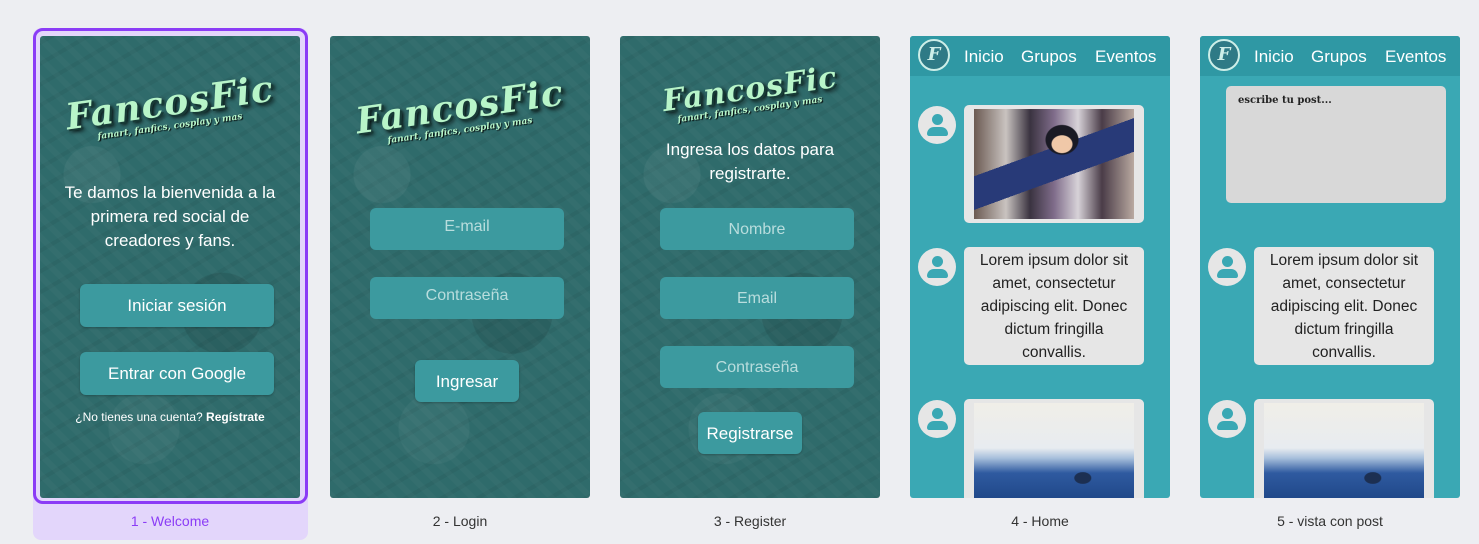 This screenshot has height=544, width=1479. What do you see at coordinates (750, 162) in the screenshot?
I see `register-message: Ingresa los datos para registrarte.` at bounding box center [750, 162].